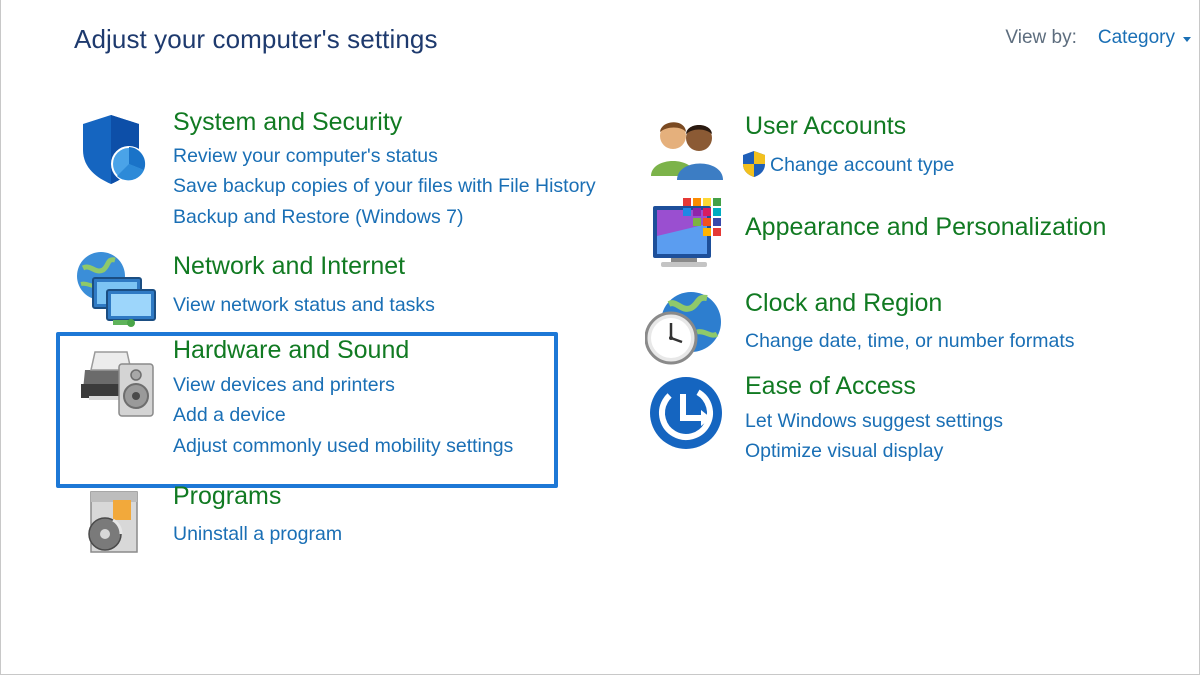  I want to click on network-icon, so click(115, 292).